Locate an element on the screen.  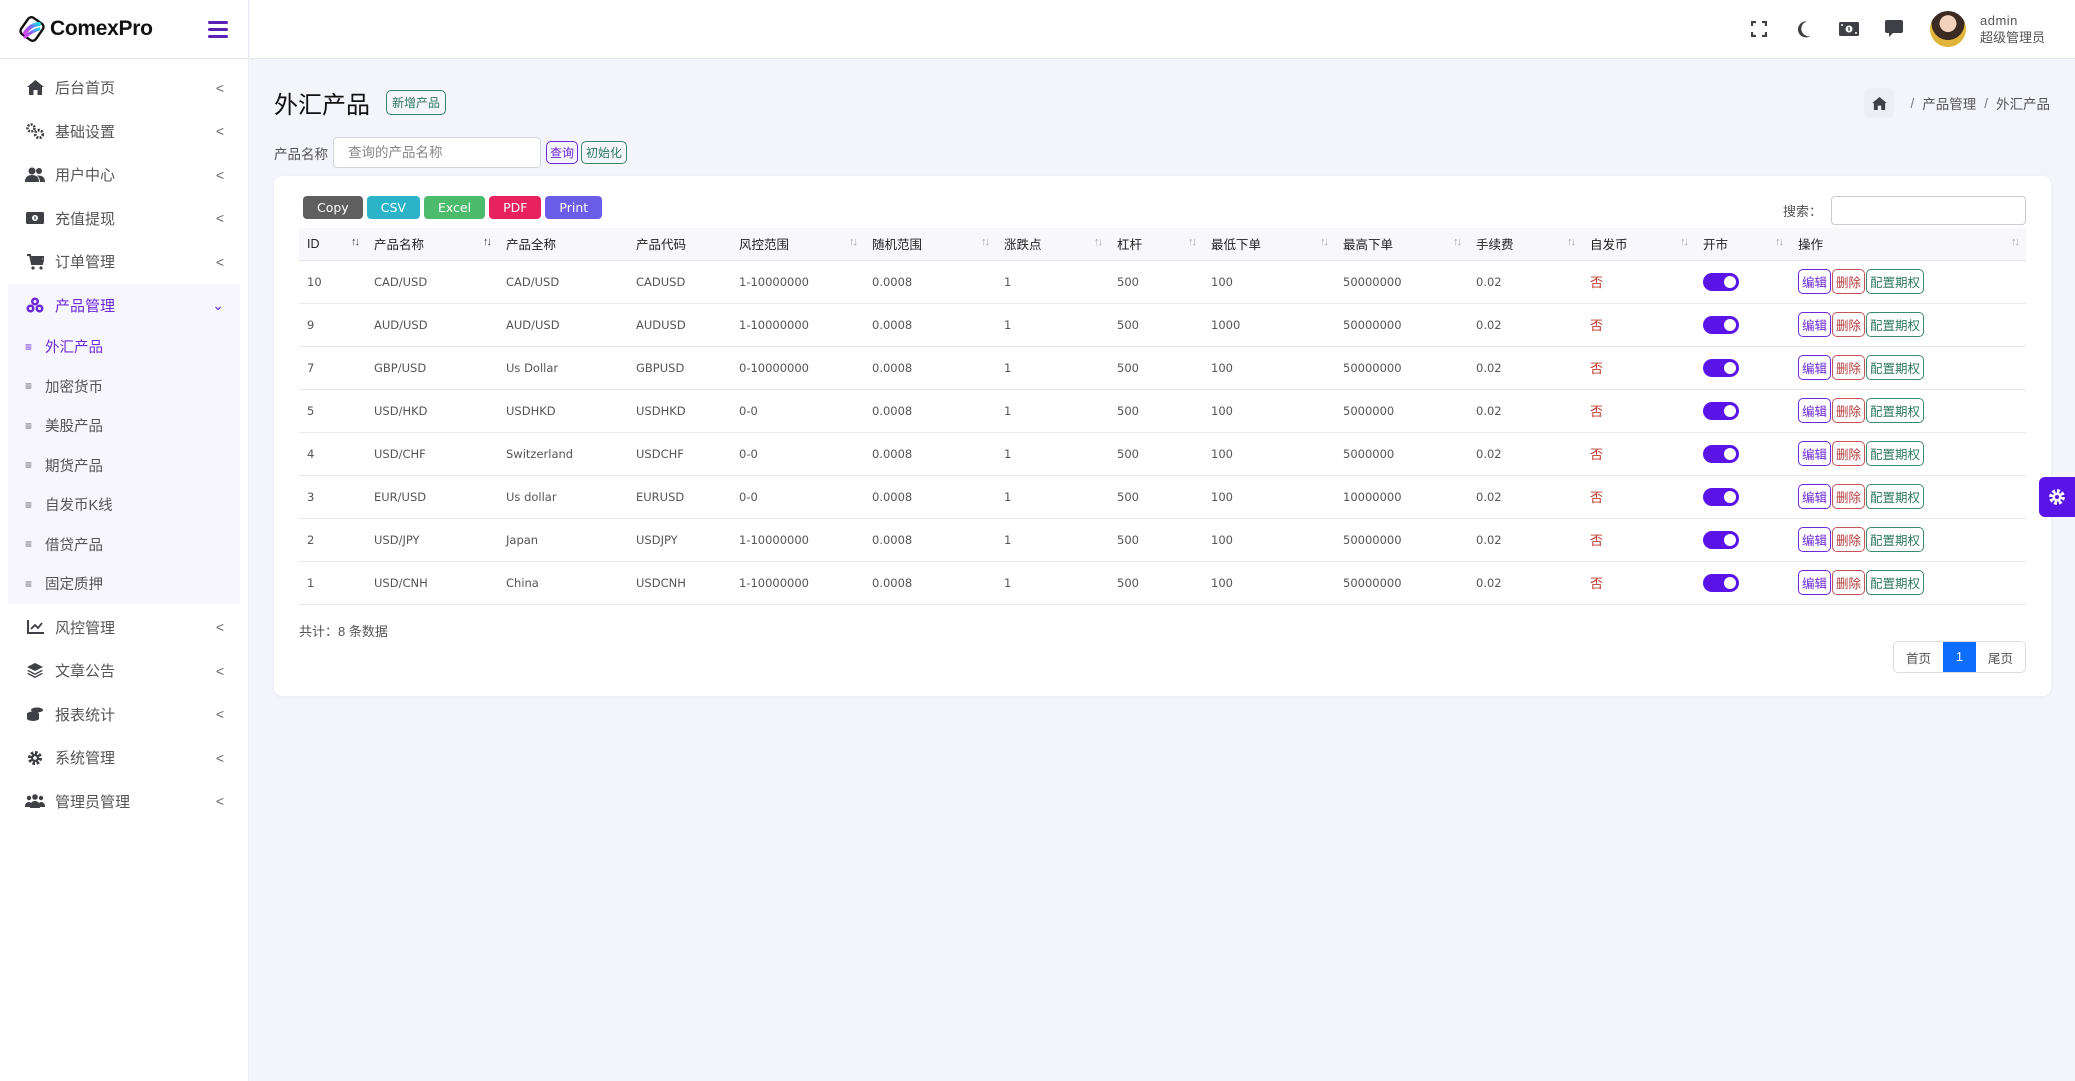
sidebar-subitem-forex: ≡ 外汇产品 is located at coordinates (124, 347).